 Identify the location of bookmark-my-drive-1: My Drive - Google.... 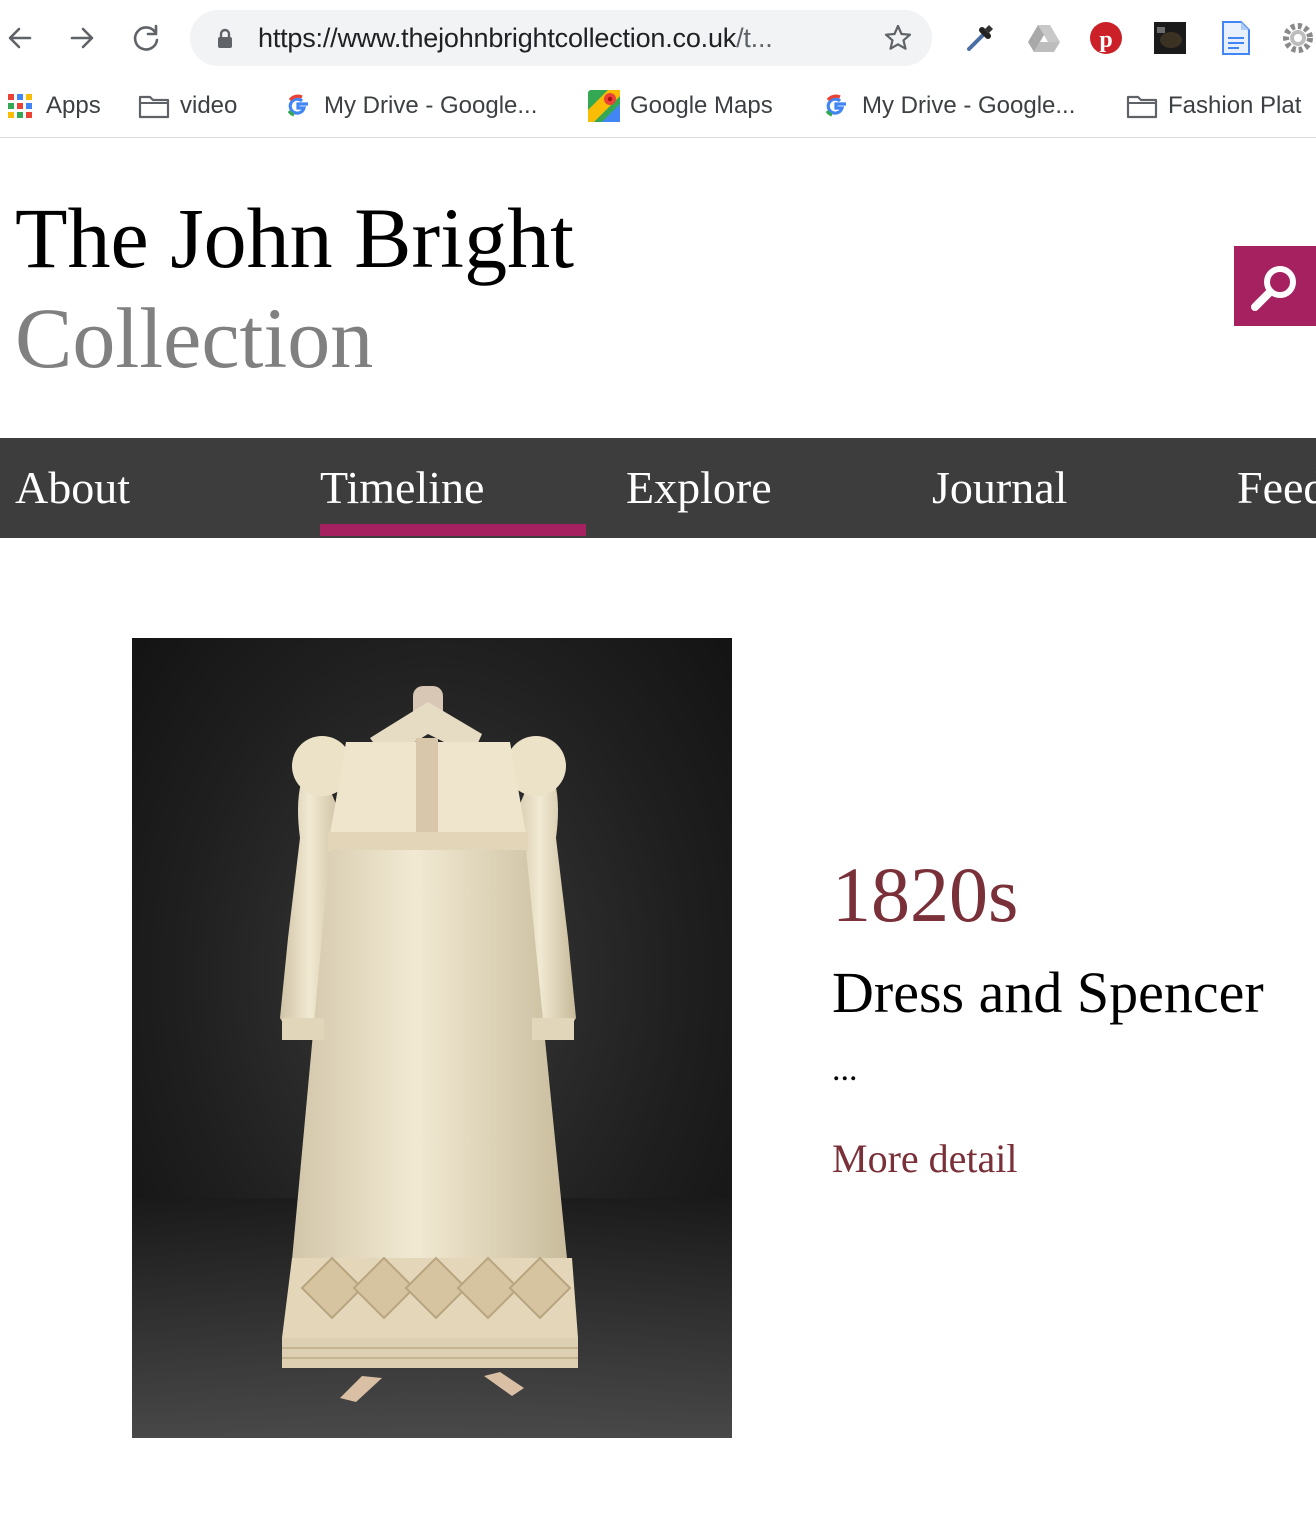
(409, 106).